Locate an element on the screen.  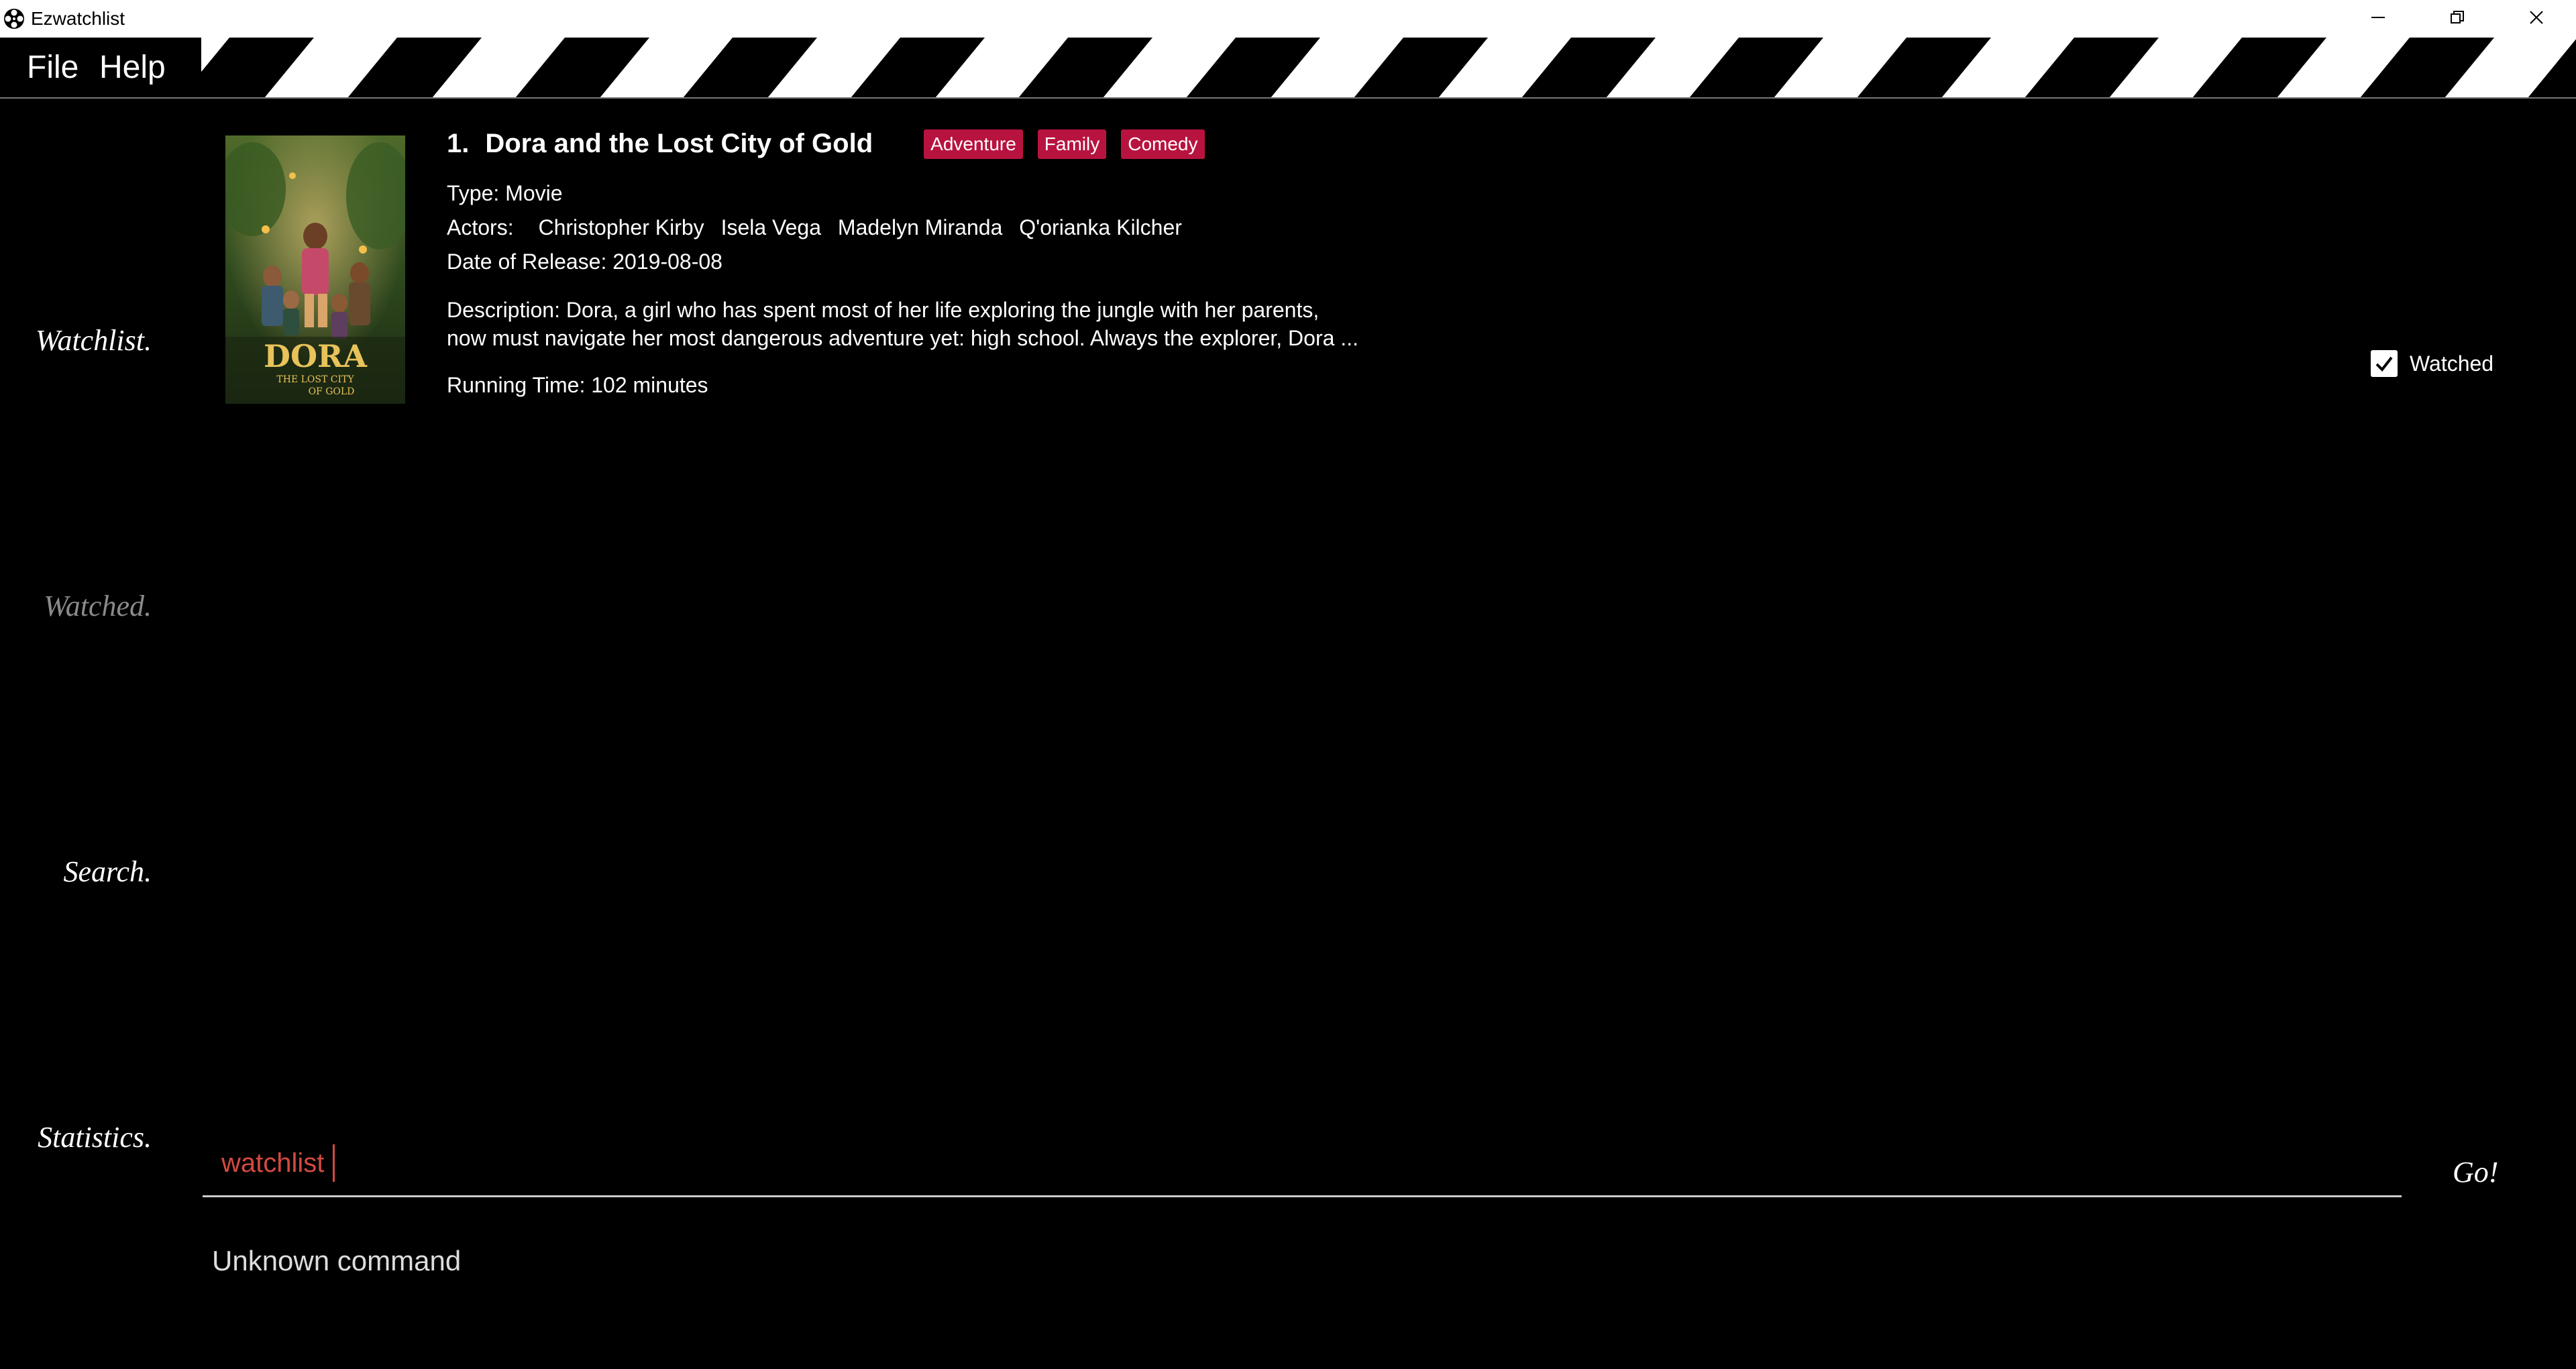
watched-label: Watched is located at coordinates (2452, 363).